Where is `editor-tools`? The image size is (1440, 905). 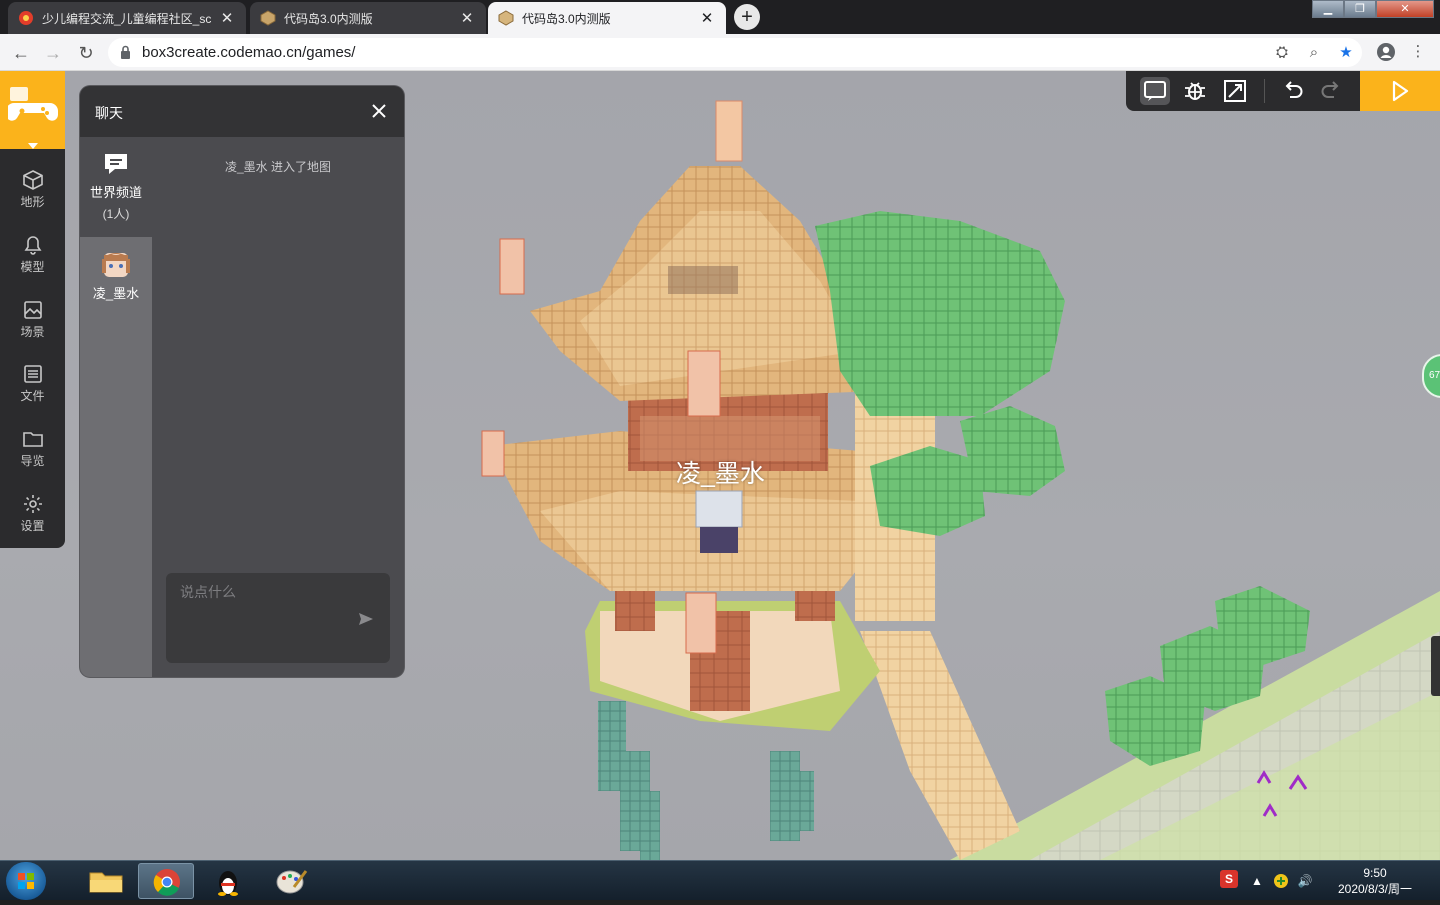 editor-tools is located at coordinates (1243, 91).